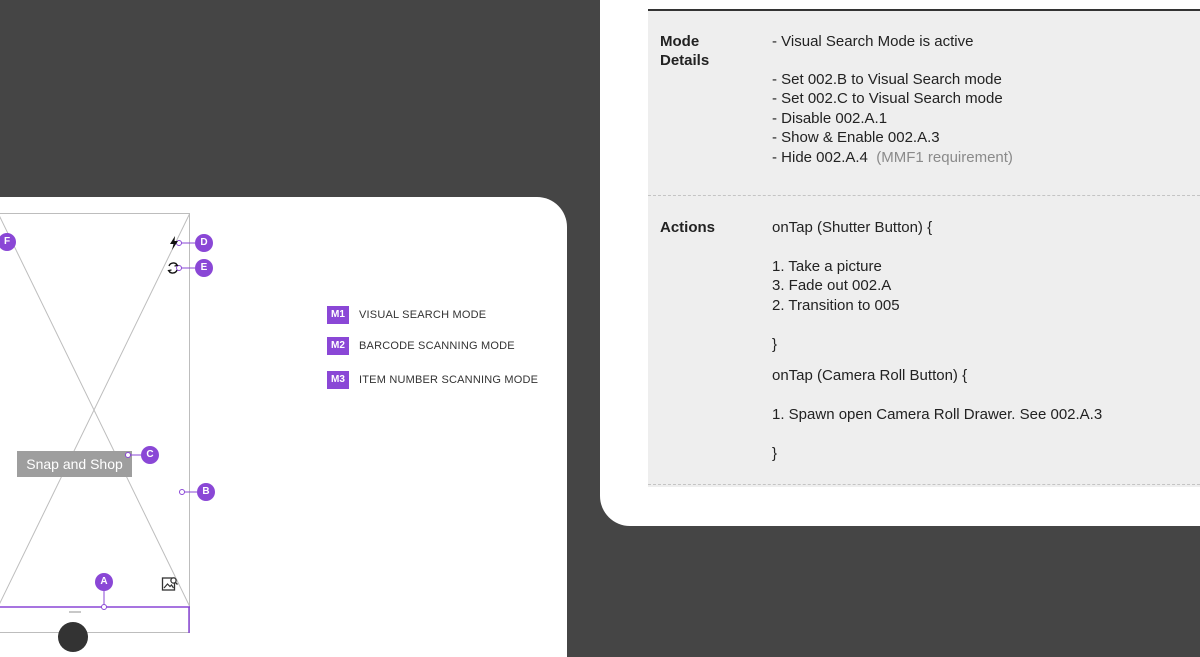 This screenshot has width=1200, height=657. Describe the element at coordinates (104, 582) in the screenshot. I see `marker-a: A` at that location.